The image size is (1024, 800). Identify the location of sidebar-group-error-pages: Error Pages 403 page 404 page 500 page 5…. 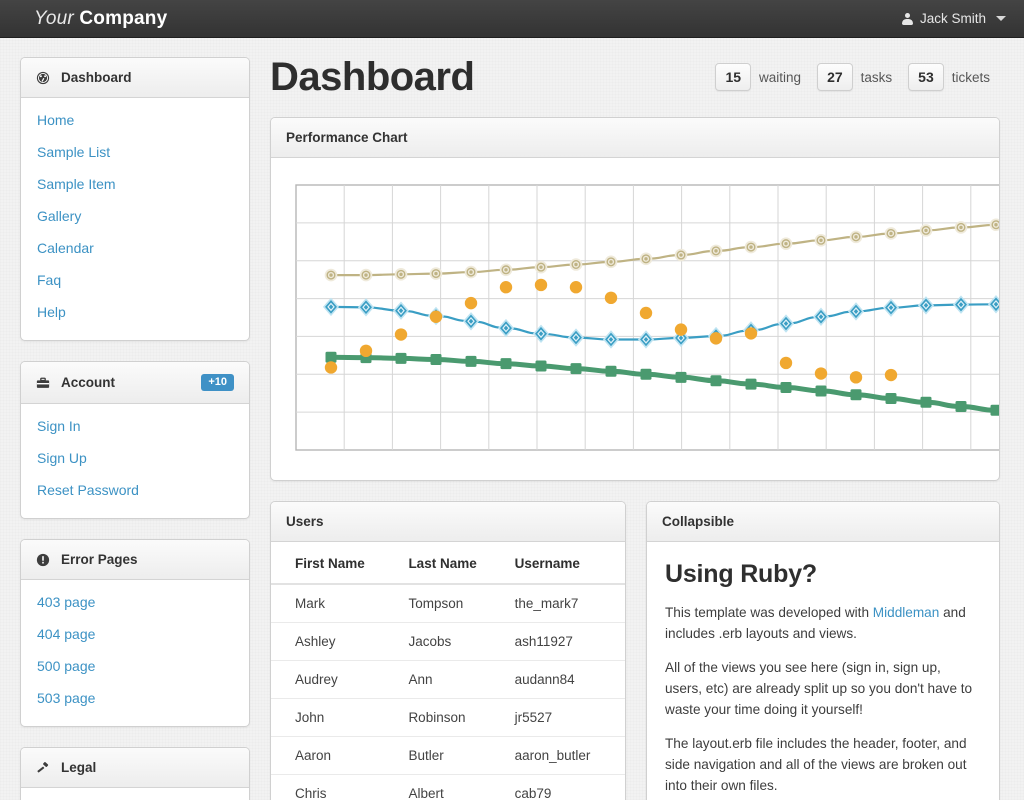
(135, 633).